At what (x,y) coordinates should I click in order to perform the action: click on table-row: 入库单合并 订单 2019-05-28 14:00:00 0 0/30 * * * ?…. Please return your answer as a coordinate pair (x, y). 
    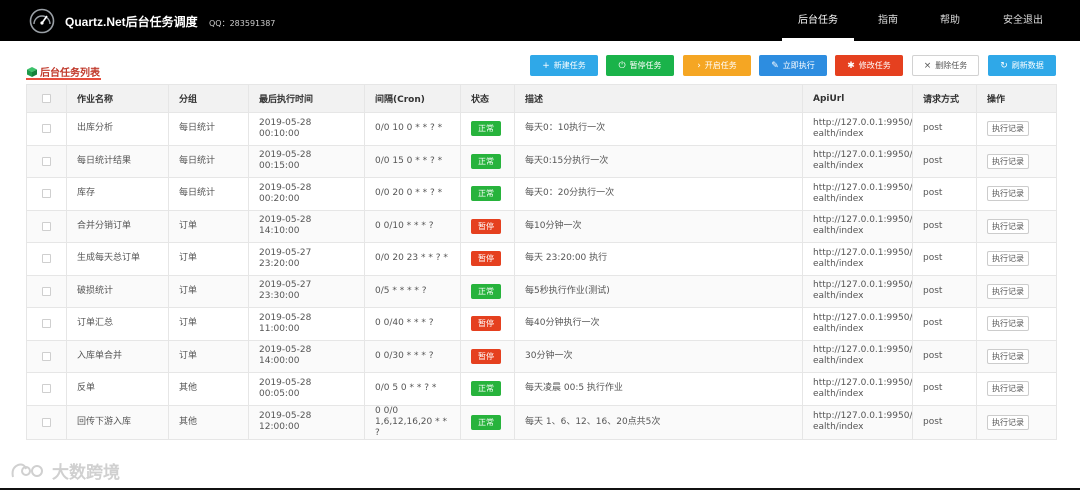
    Looking at the image, I should click on (541, 356).